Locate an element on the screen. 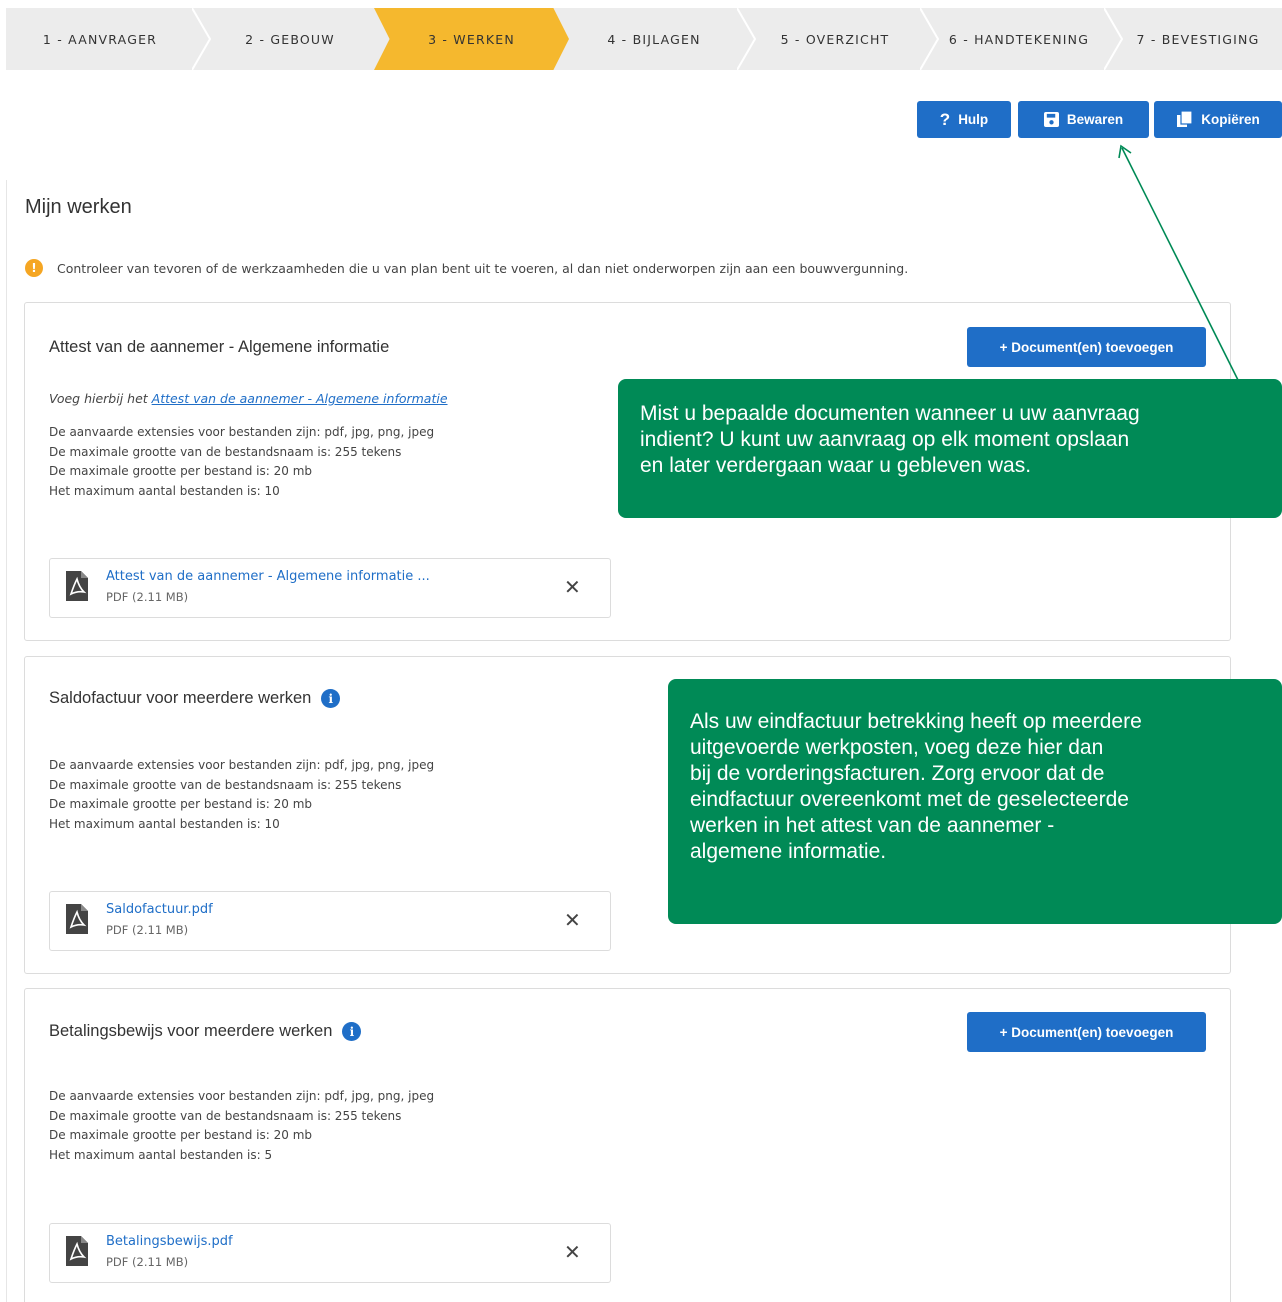  step-label: 6 - HANDTEKENING is located at coordinates (1019, 39).